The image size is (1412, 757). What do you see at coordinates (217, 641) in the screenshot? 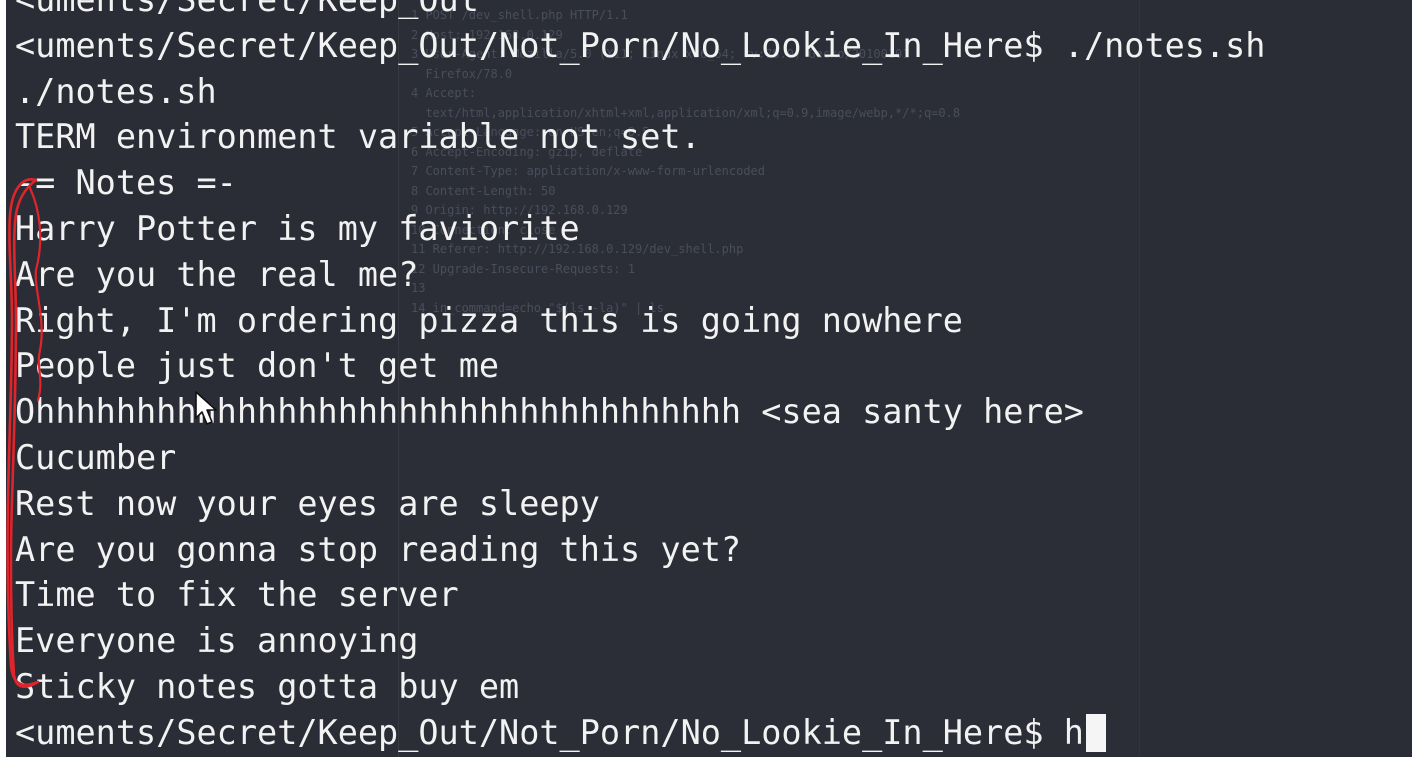
I see `note-line: Everyone is annoying` at bounding box center [217, 641].